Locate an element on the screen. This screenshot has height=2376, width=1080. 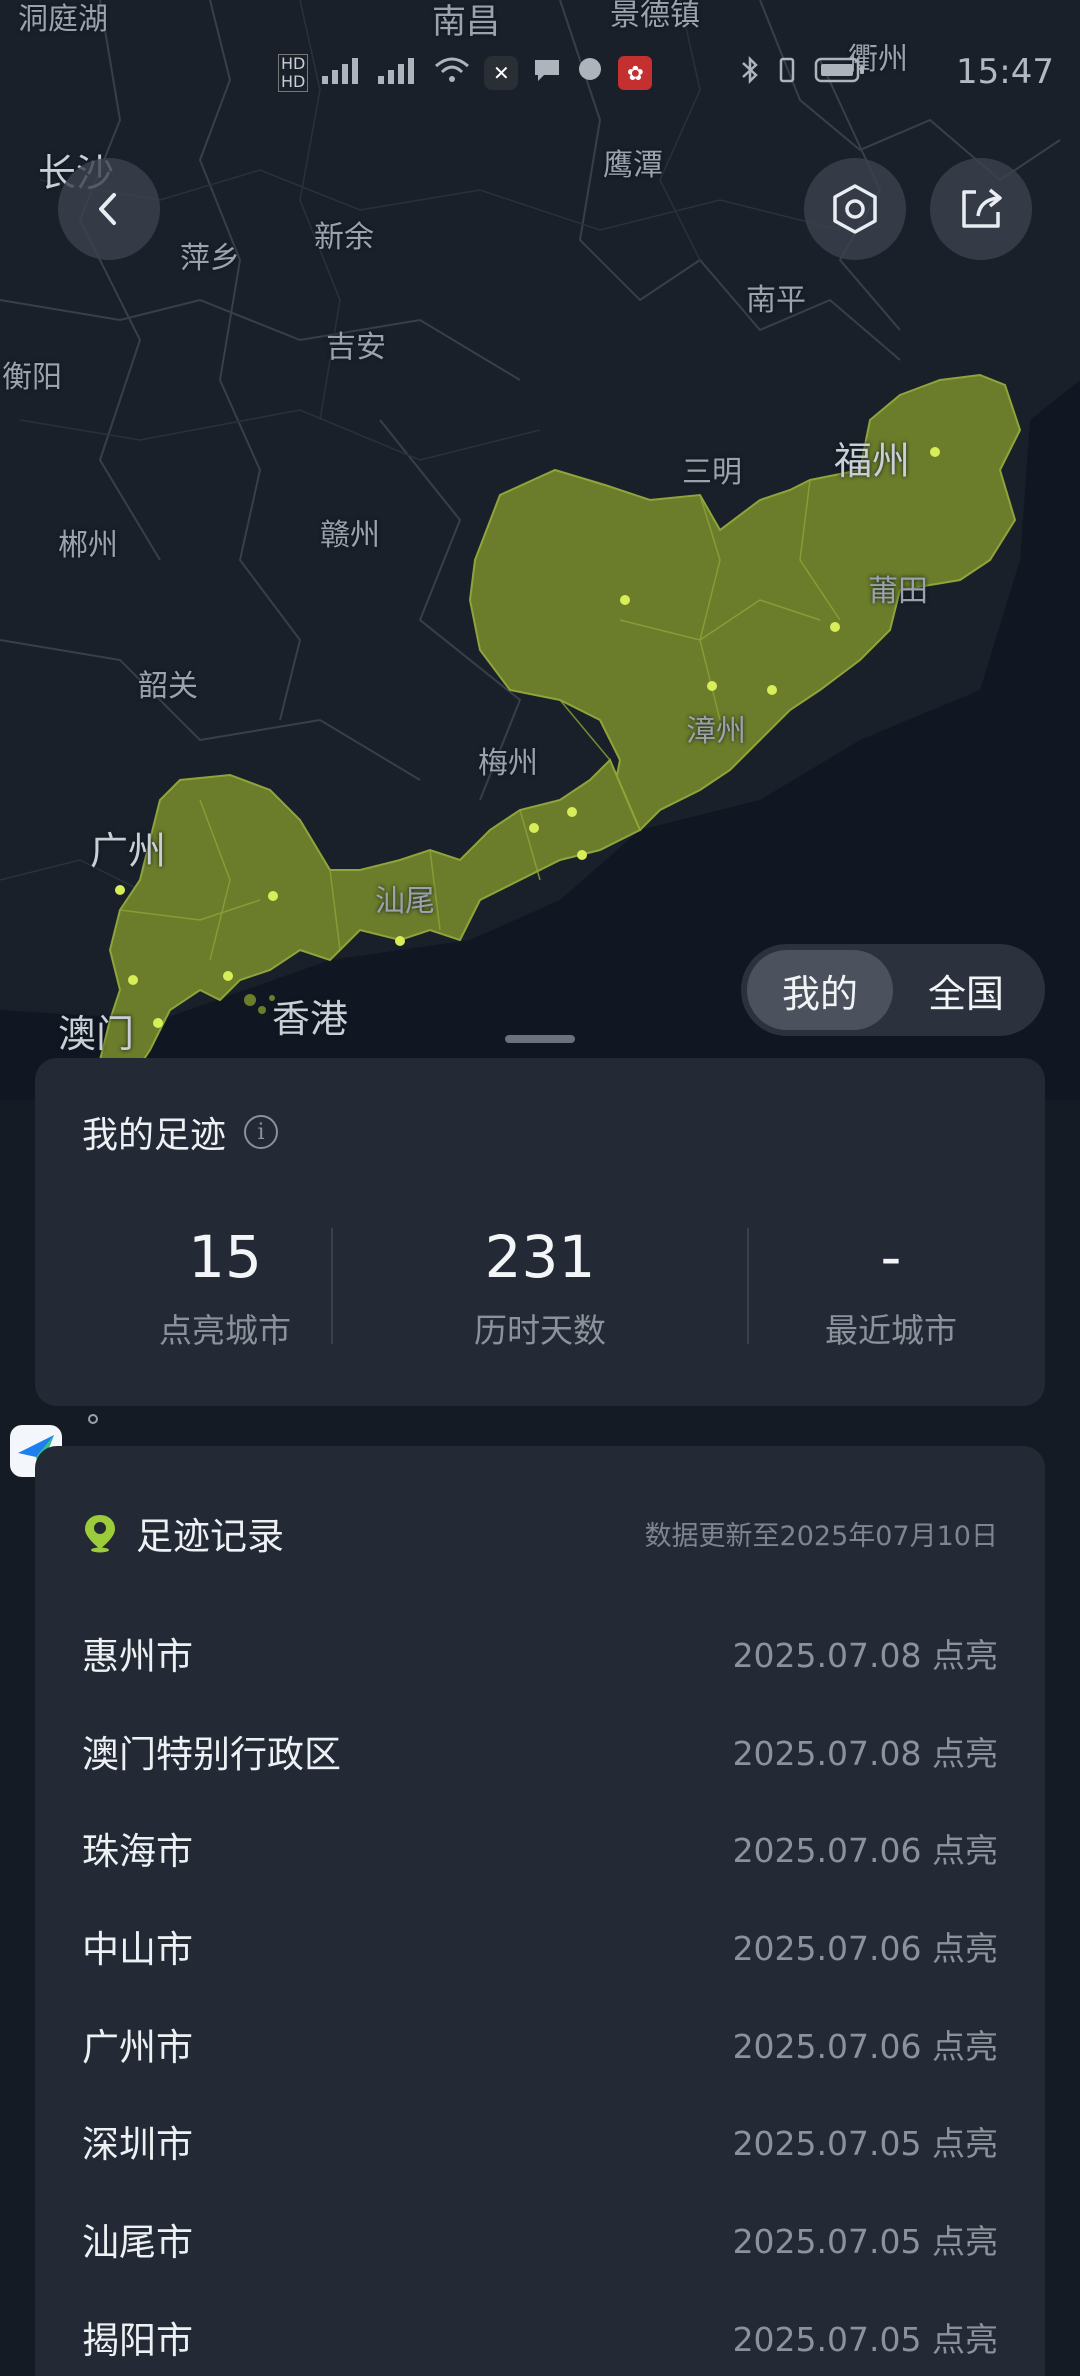
list-item: 汕尾市 2025.07.05 点亮 is located at coordinates (540, 2239).